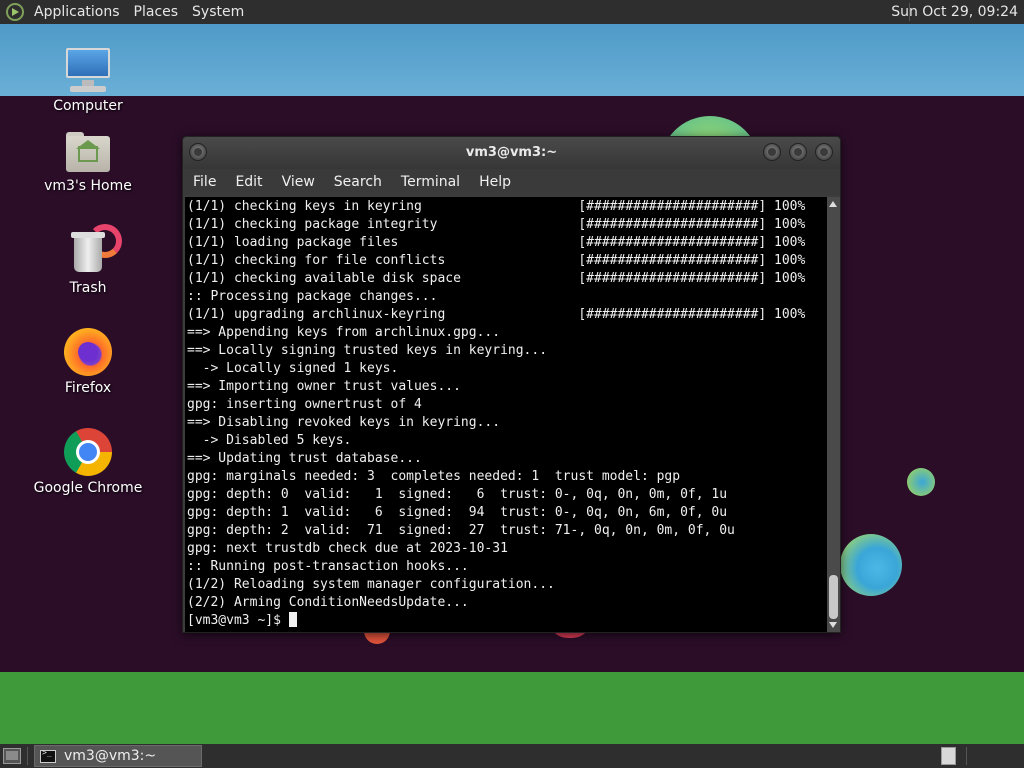 The height and width of the screenshot is (768, 1024). What do you see at coordinates (772, 152) in the screenshot?
I see `minimize-button` at bounding box center [772, 152].